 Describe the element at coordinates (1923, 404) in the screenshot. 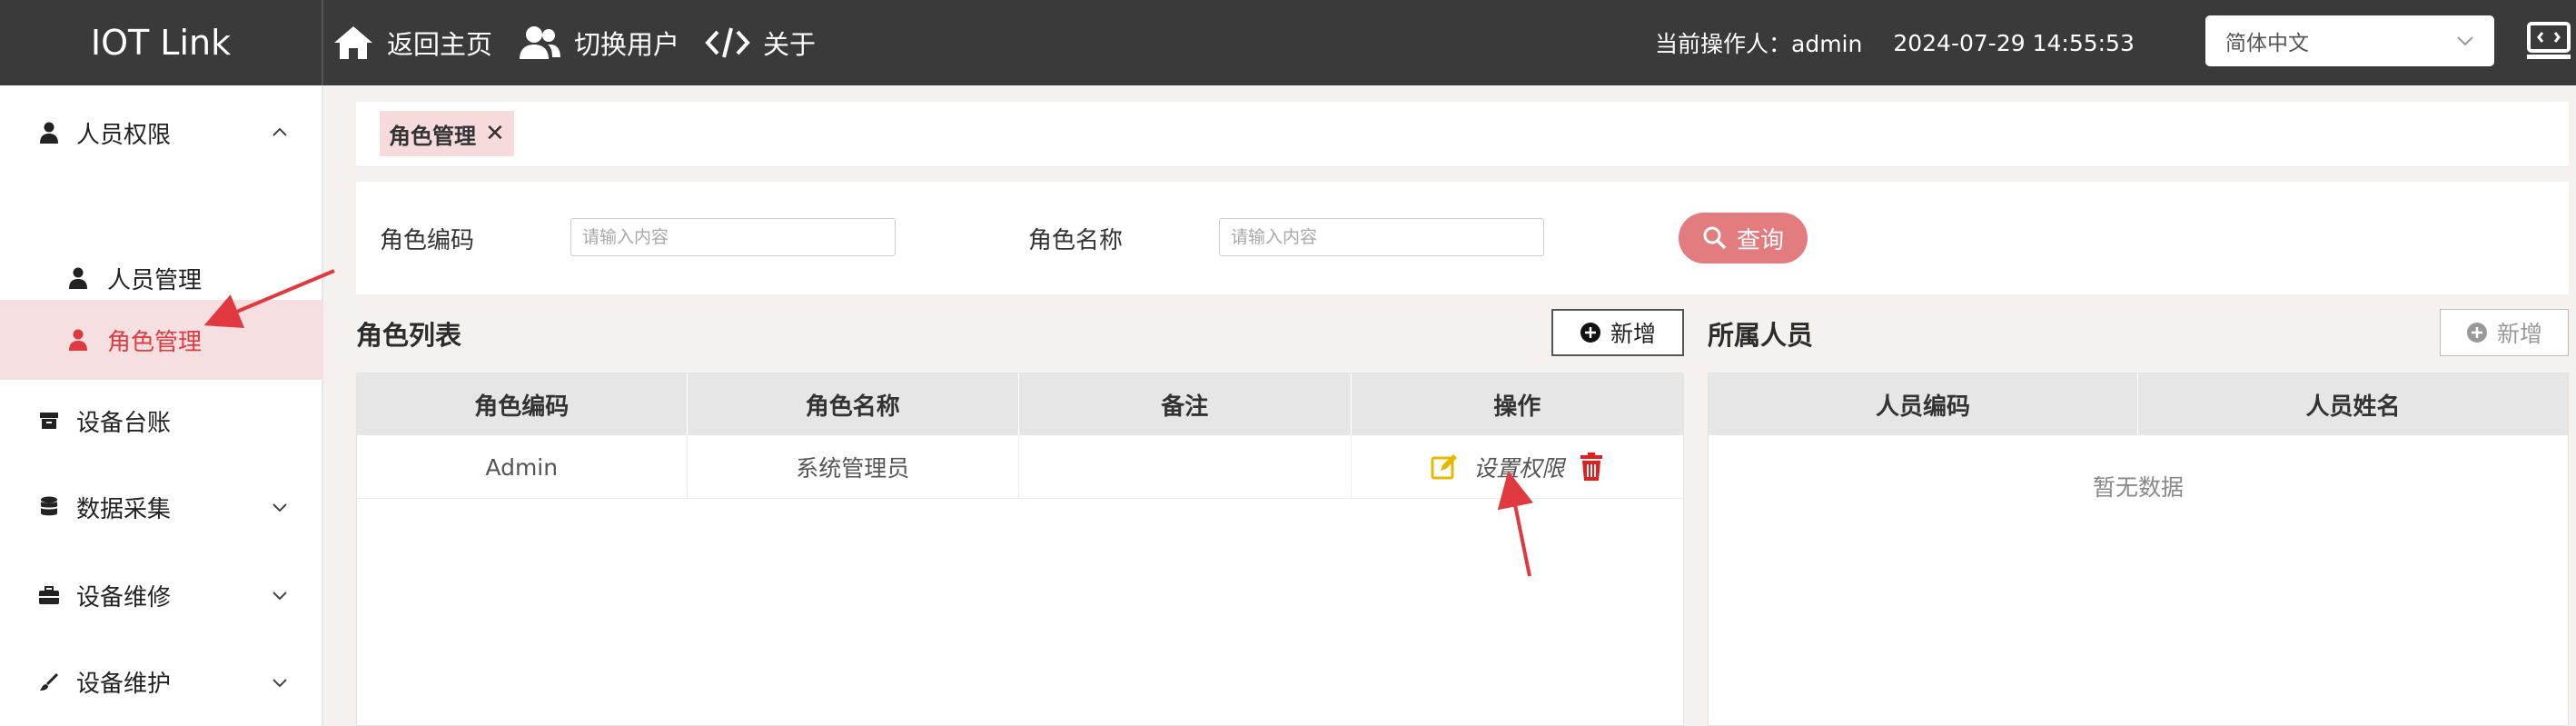

I see `column-header: 人员编码` at that location.